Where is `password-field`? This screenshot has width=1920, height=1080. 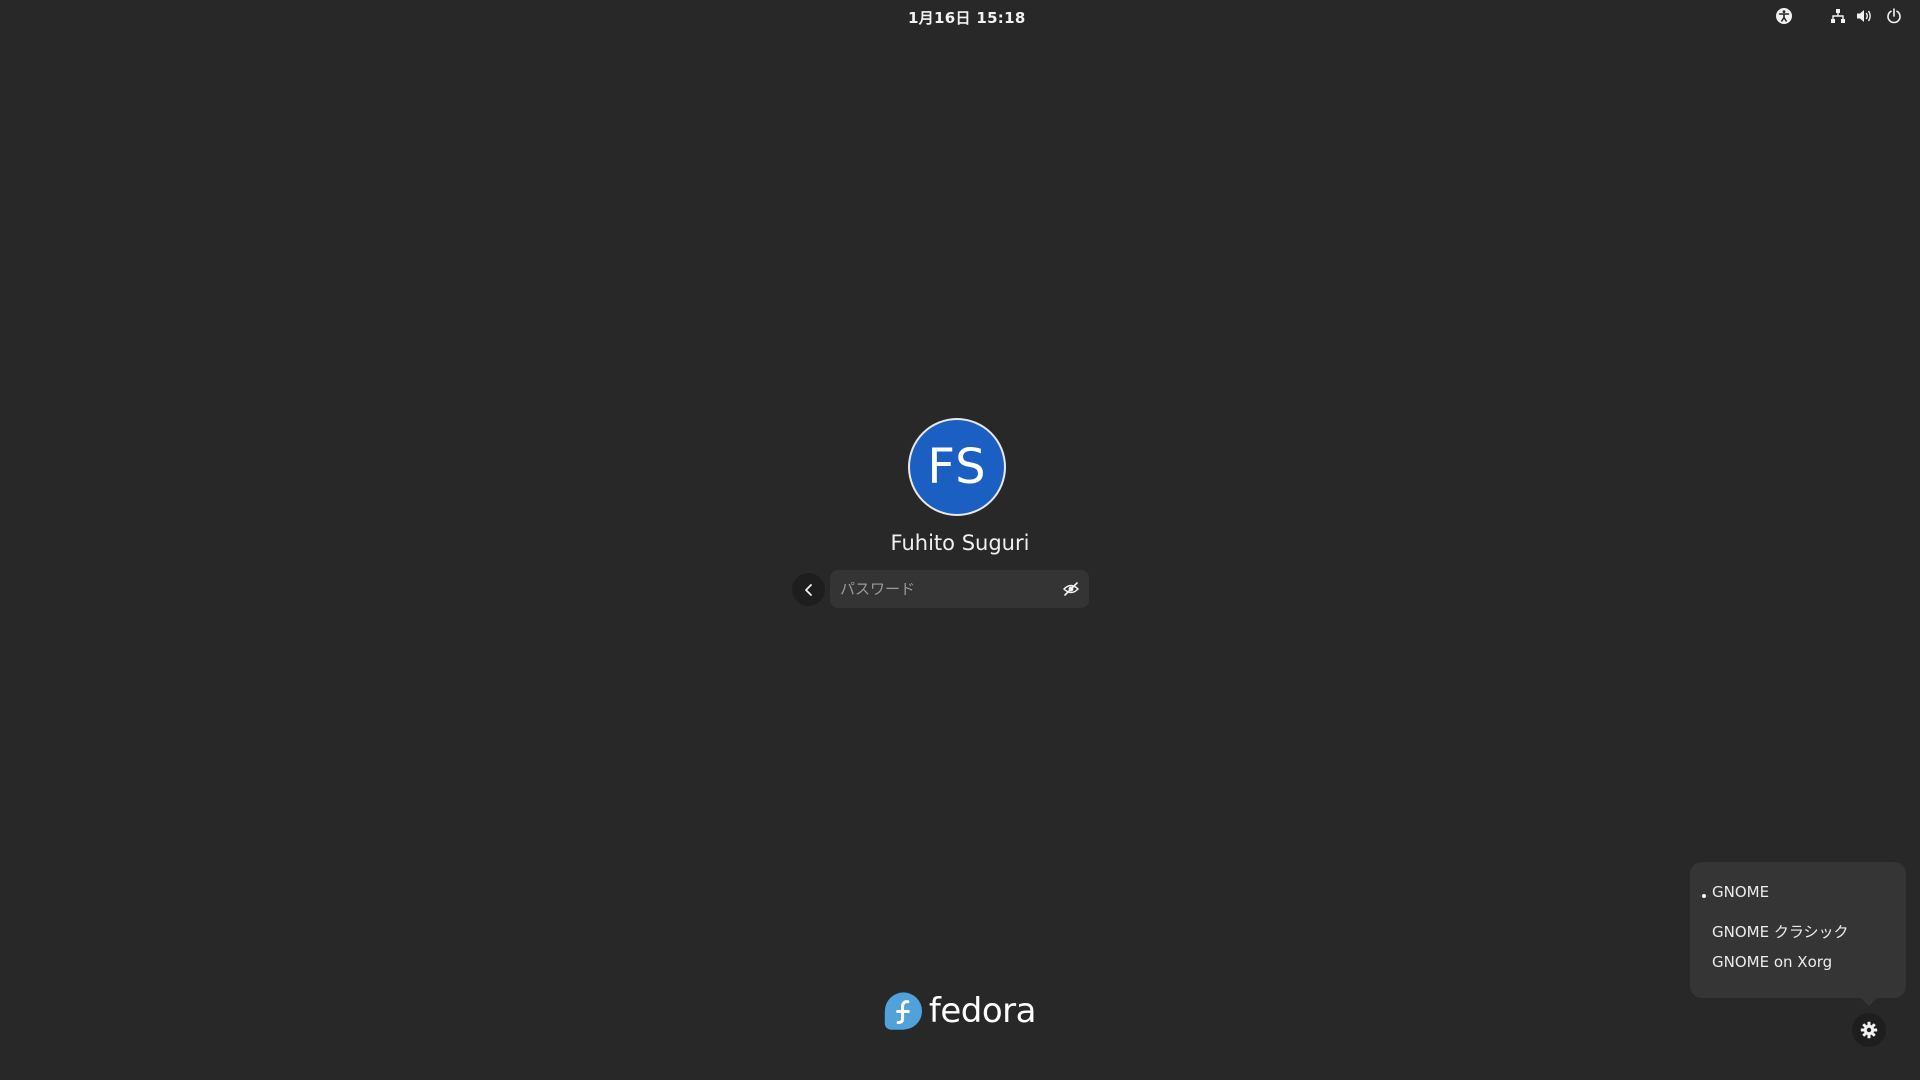
password-field is located at coordinates (959, 589).